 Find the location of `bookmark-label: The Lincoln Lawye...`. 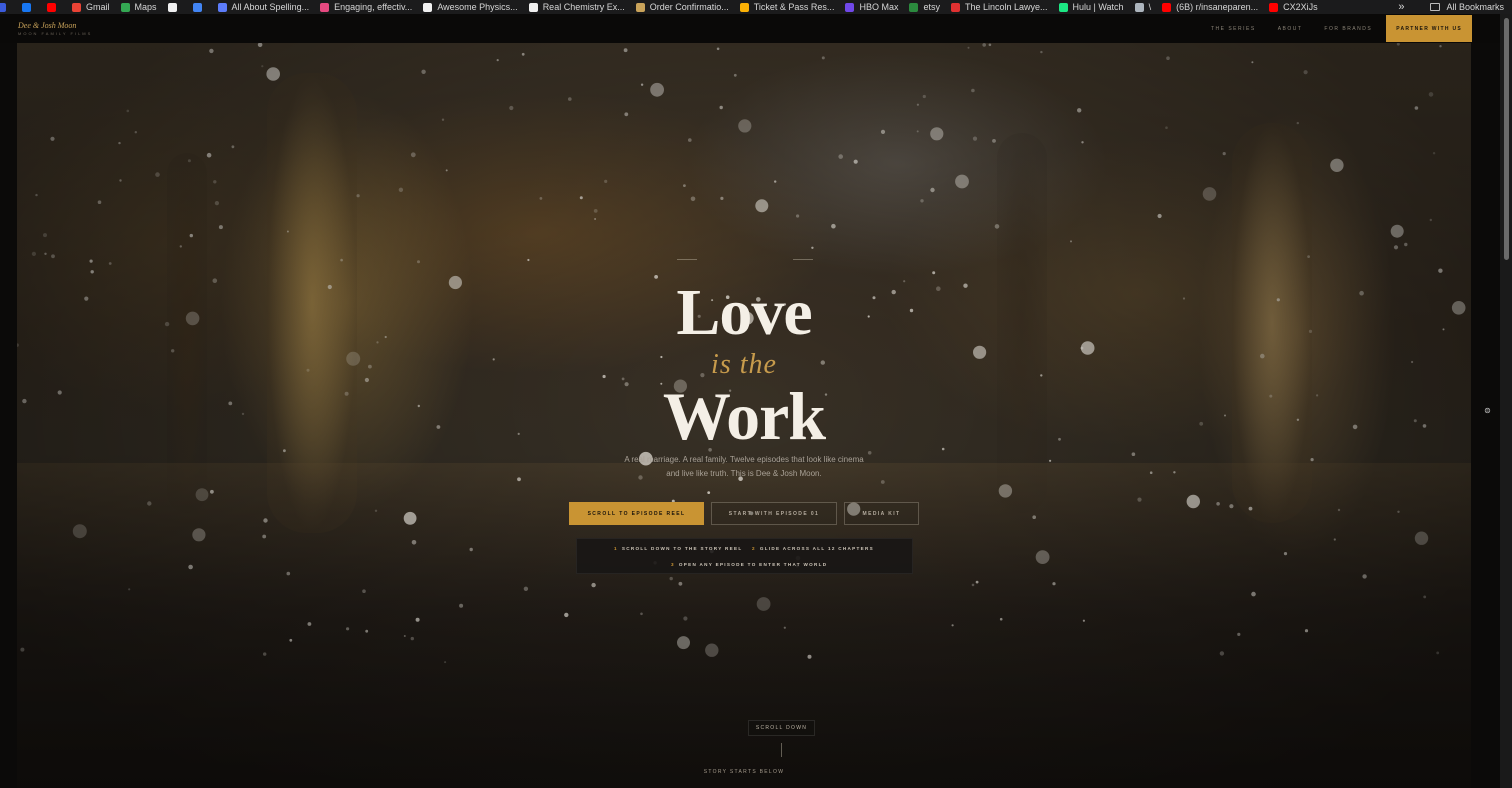

bookmark-label: The Lincoln Lawye... is located at coordinates (1006, 7).